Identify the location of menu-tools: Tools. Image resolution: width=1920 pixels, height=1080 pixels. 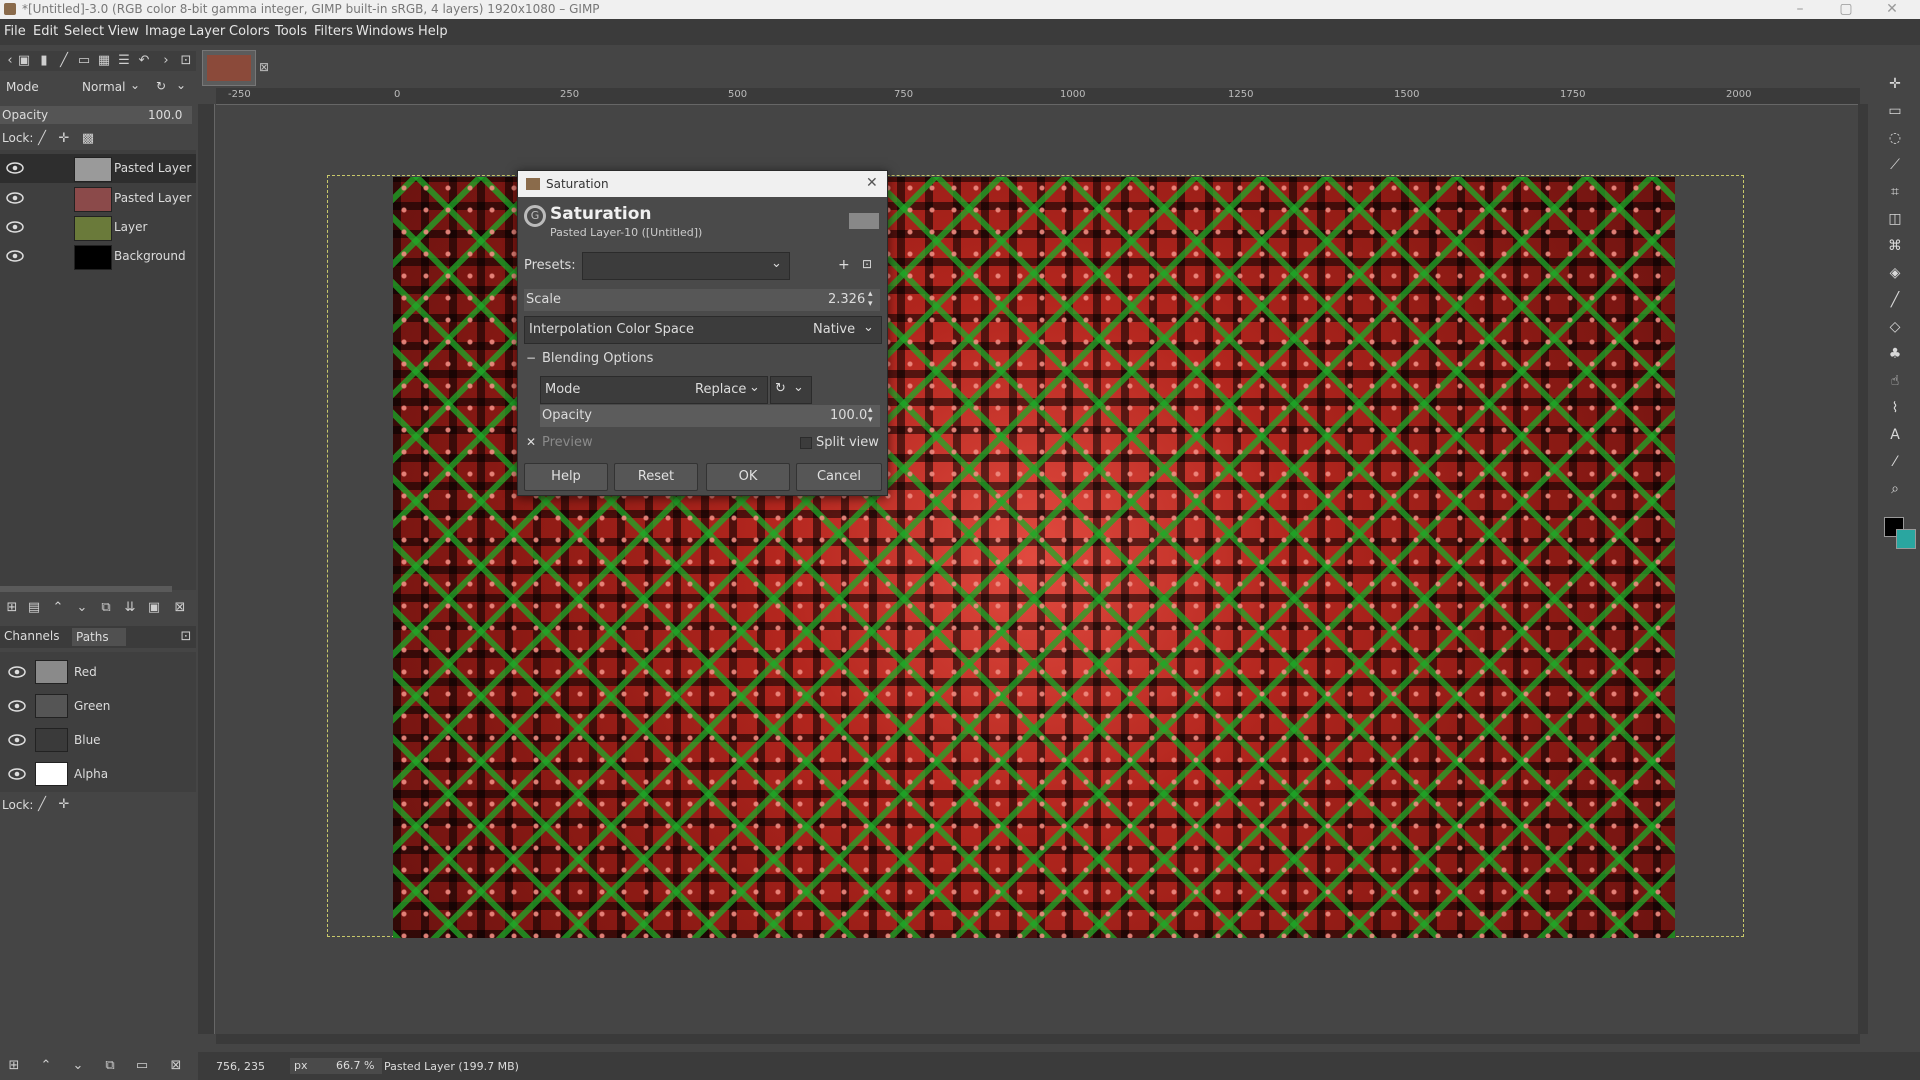
(291, 31).